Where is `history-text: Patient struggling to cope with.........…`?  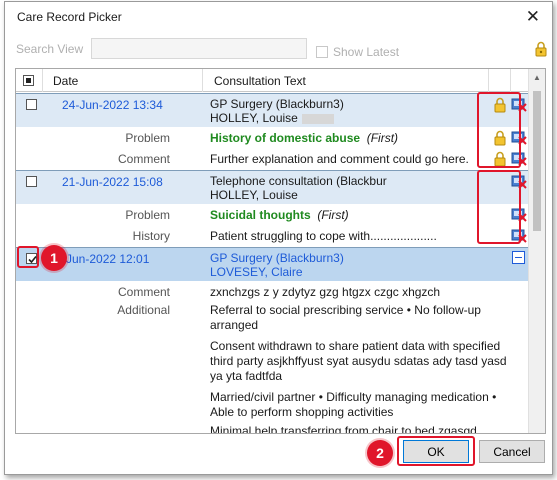
history-text: Patient struggling to cope with.........… is located at coordinates (323, 236).